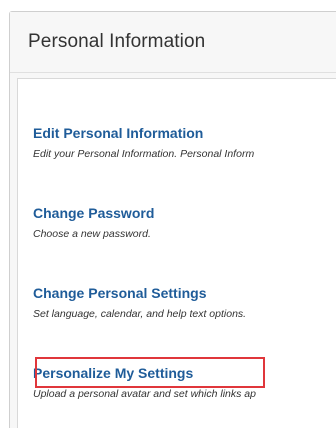 This screenshot has width=336, height=428. I want to click on edit-personal-information-link: Edit Personal Information, so click(183, 133).